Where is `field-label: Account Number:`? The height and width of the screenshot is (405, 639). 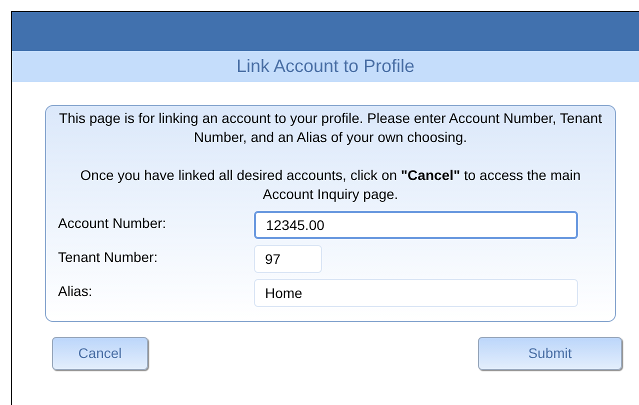
field-label: Account Number: is located at coordinates (113, 223).